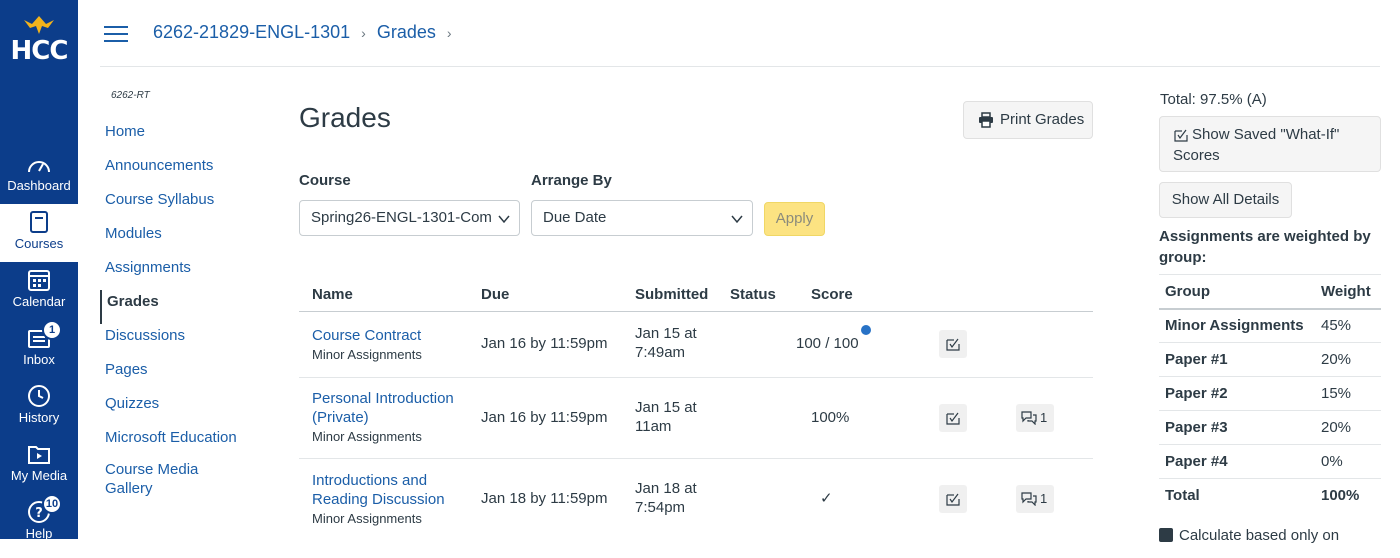 This screenshot has width=1400, height=558. What do you see at coordinates (666, 343) in the screenshot?
I see `submitted-date: Jan 15 at 7:49am` at bounding box center [666, 343].